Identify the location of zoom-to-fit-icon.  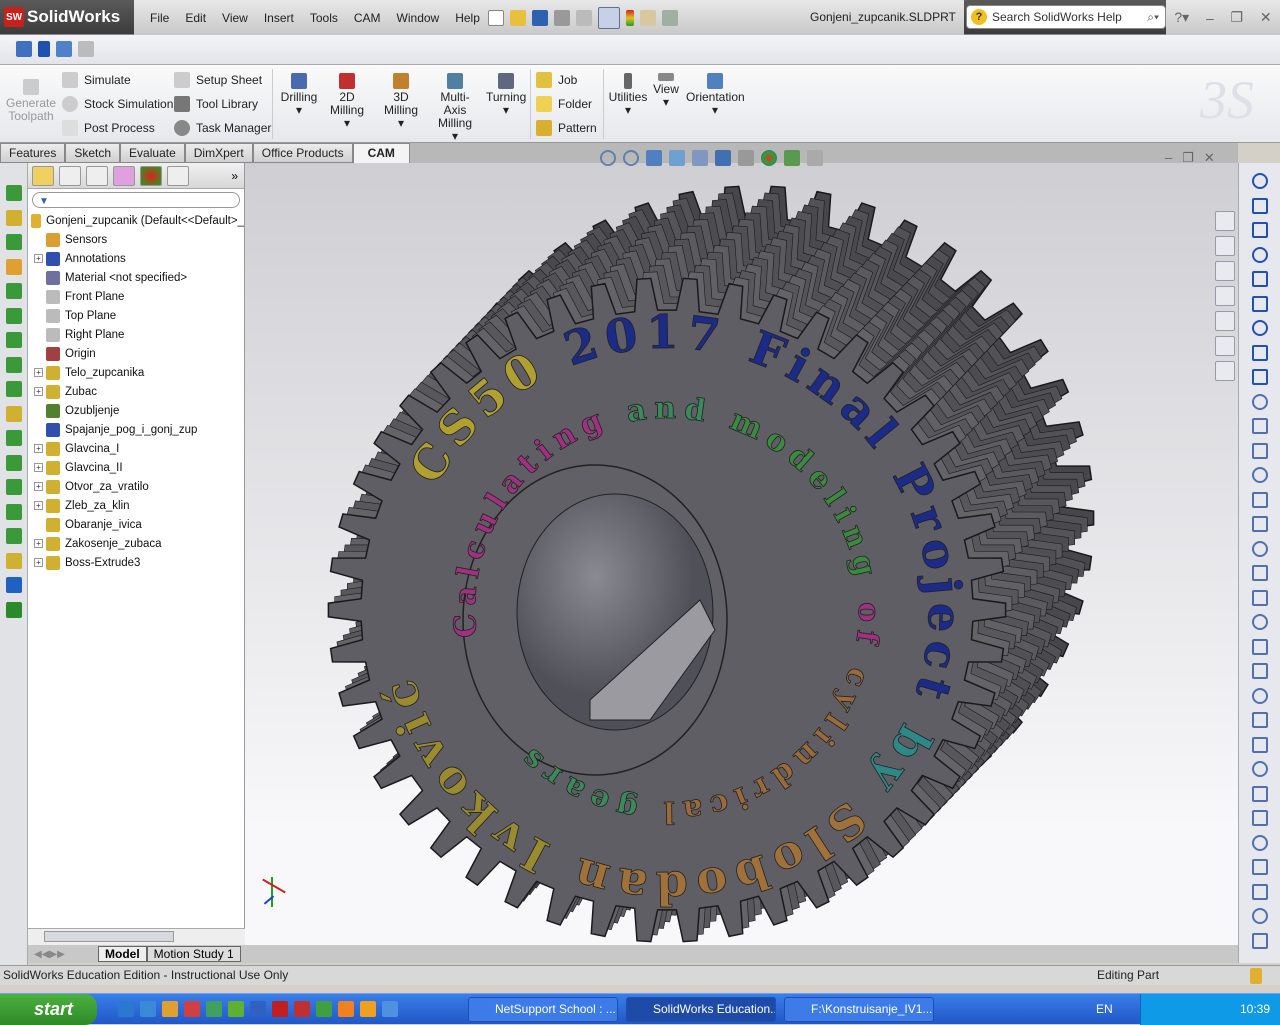
(608, 158).